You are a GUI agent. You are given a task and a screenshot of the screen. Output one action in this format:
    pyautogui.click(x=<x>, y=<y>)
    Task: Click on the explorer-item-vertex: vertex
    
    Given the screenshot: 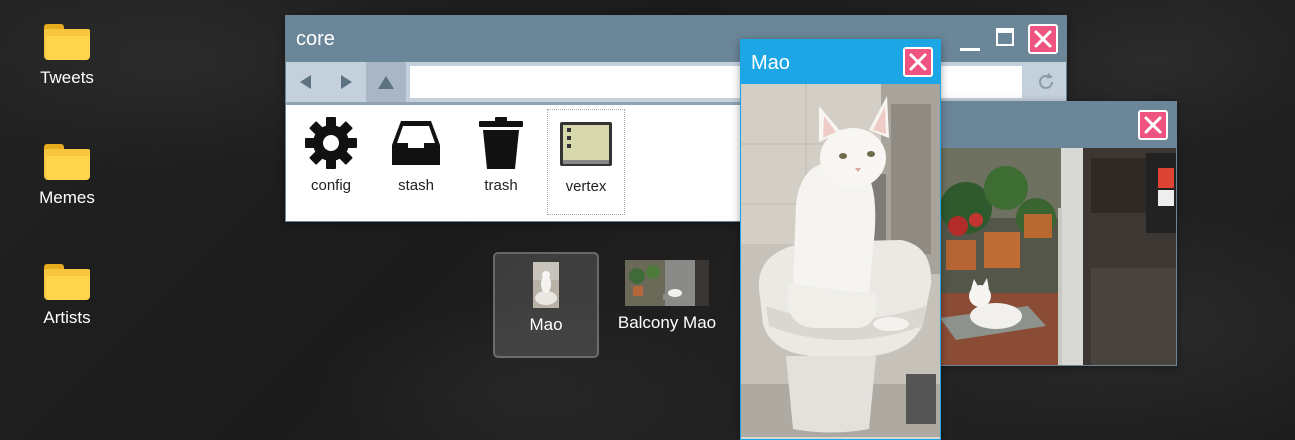 What is the action you would take?
    pyautogui.click(x=586, y=162)
    